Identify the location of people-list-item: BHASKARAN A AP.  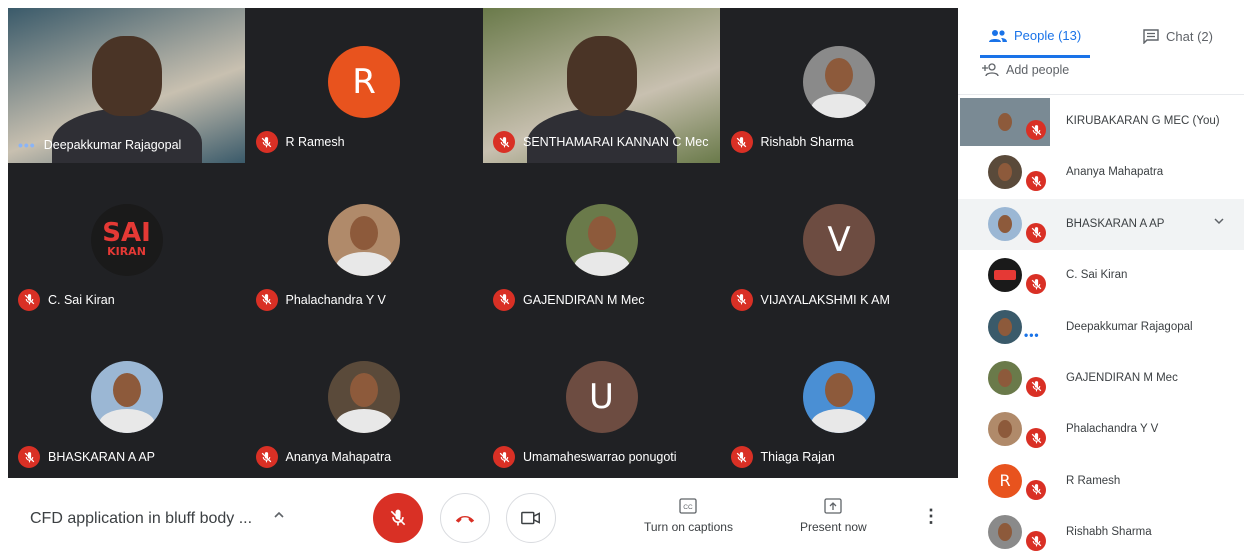
(1101, 224).